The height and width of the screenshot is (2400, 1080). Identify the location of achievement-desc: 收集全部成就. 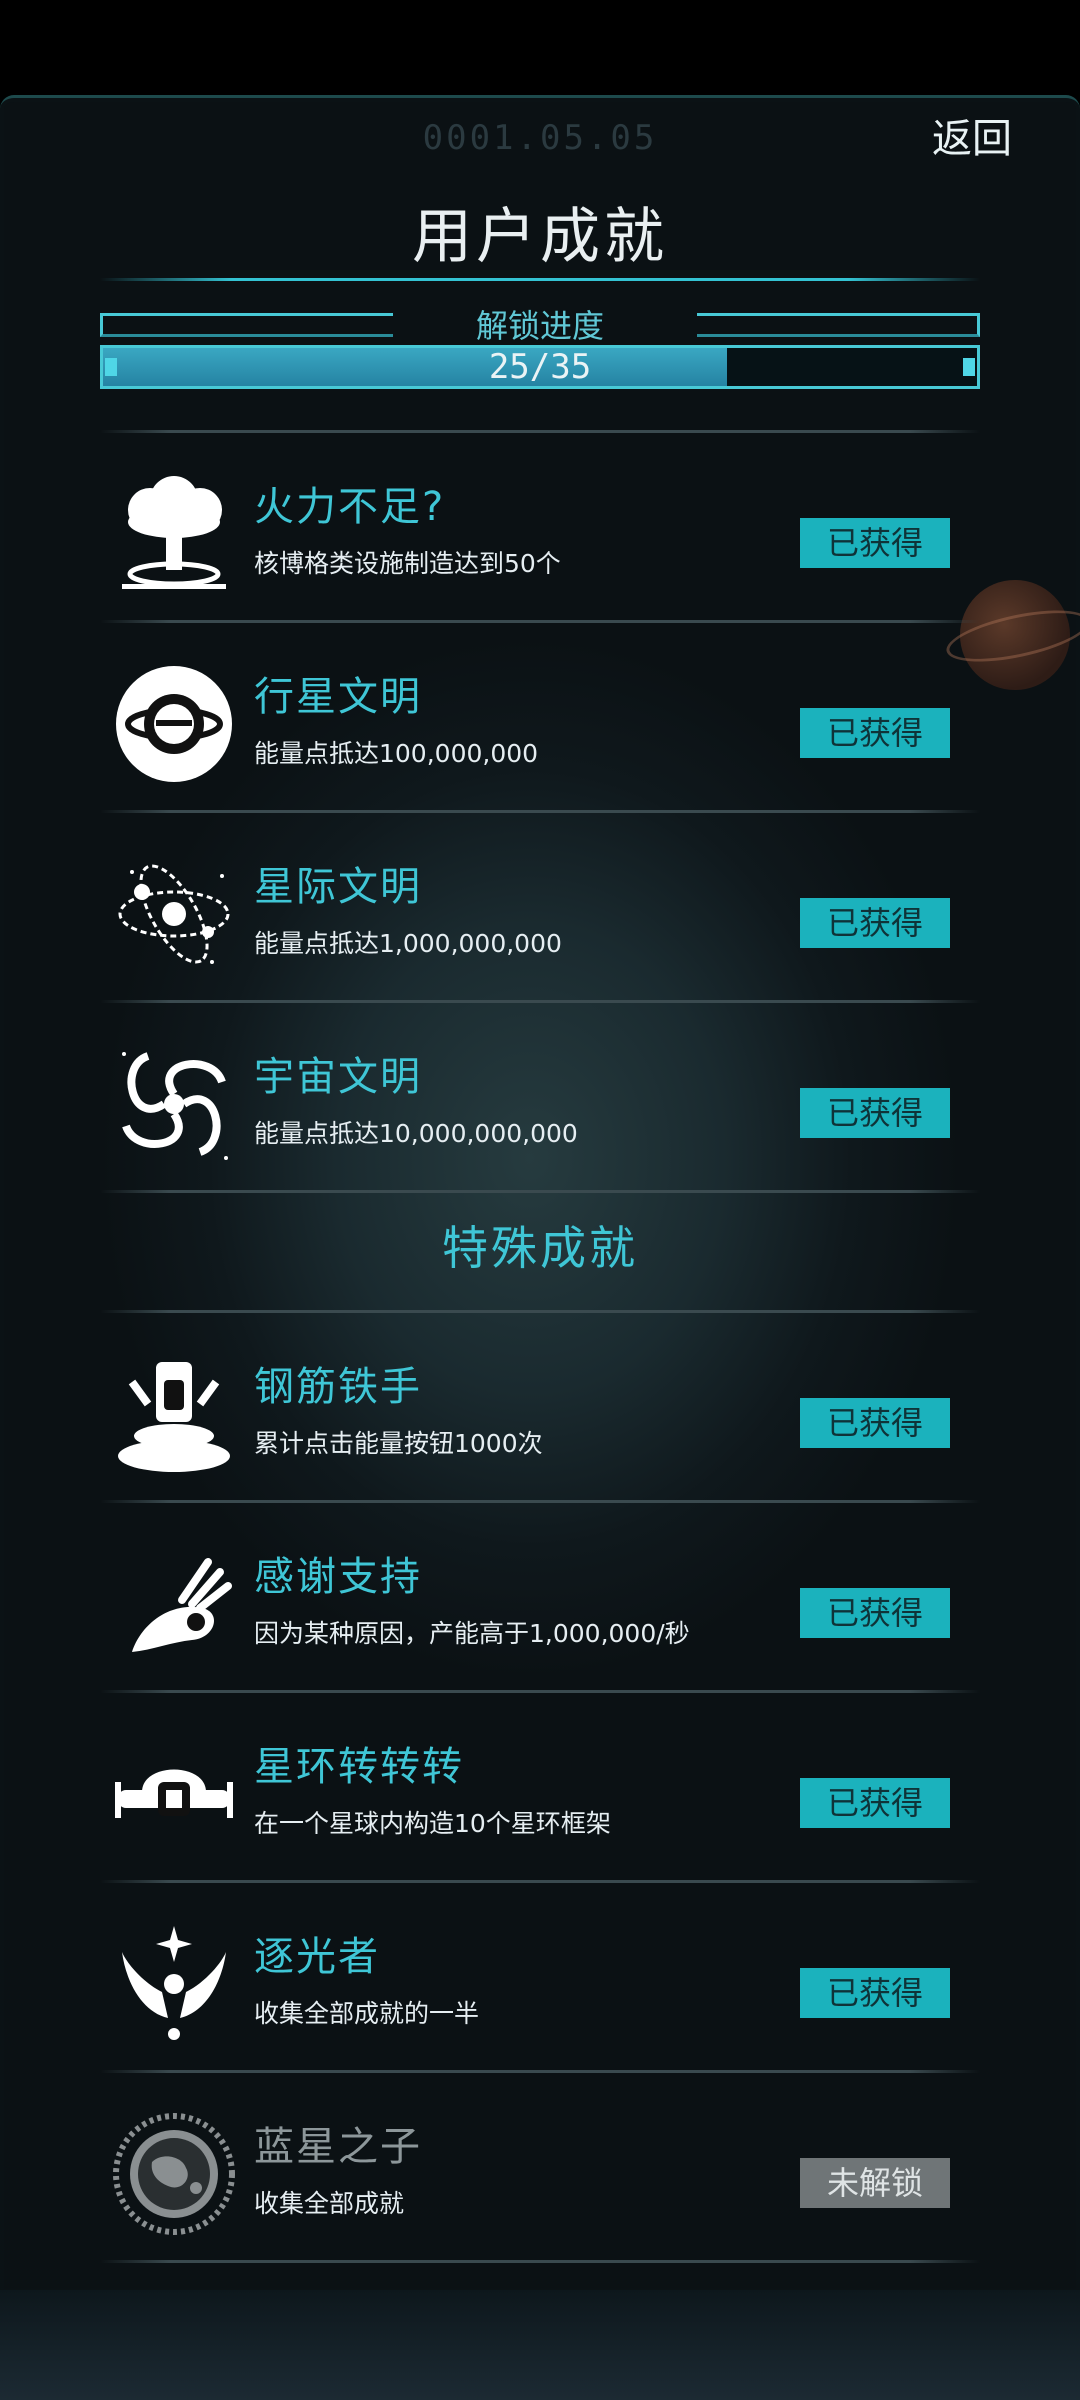
(329, 2203).